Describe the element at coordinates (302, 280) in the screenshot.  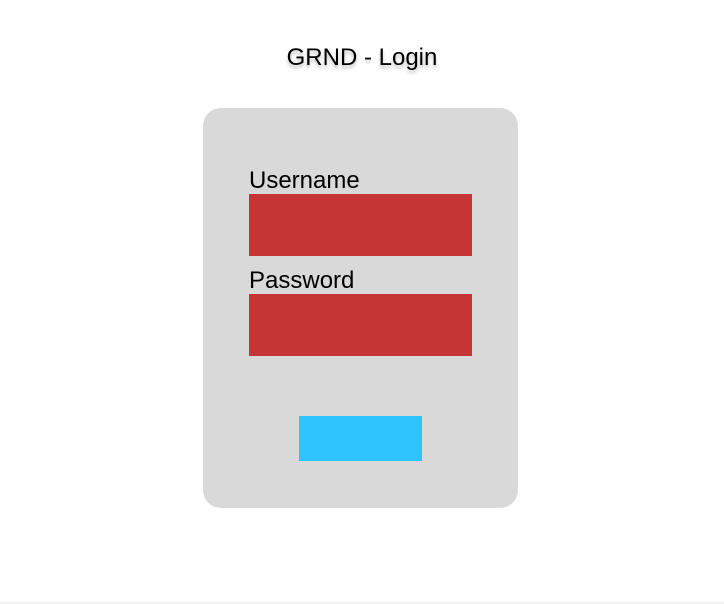
I see `password-label: Password` at that location.